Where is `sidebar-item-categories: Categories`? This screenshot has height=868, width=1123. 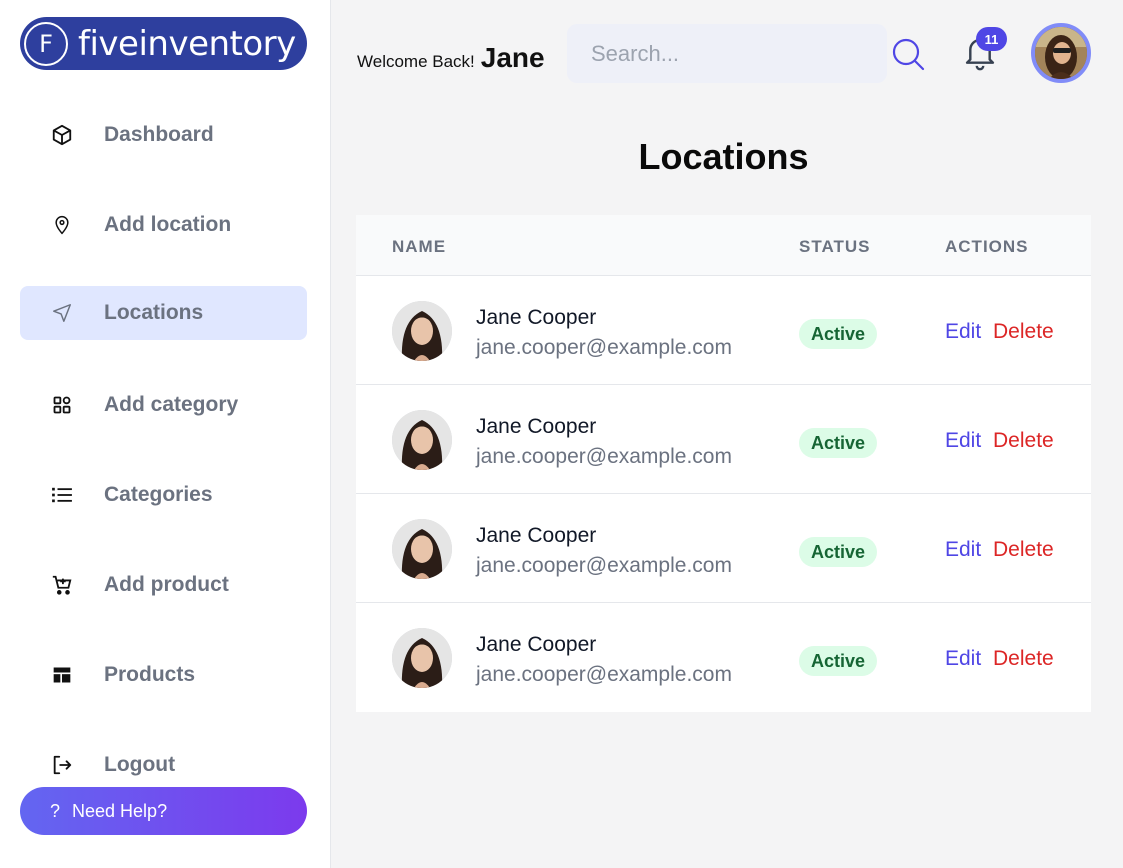 sidebar-item-categories: Categories is located at coordinates (163, 495).